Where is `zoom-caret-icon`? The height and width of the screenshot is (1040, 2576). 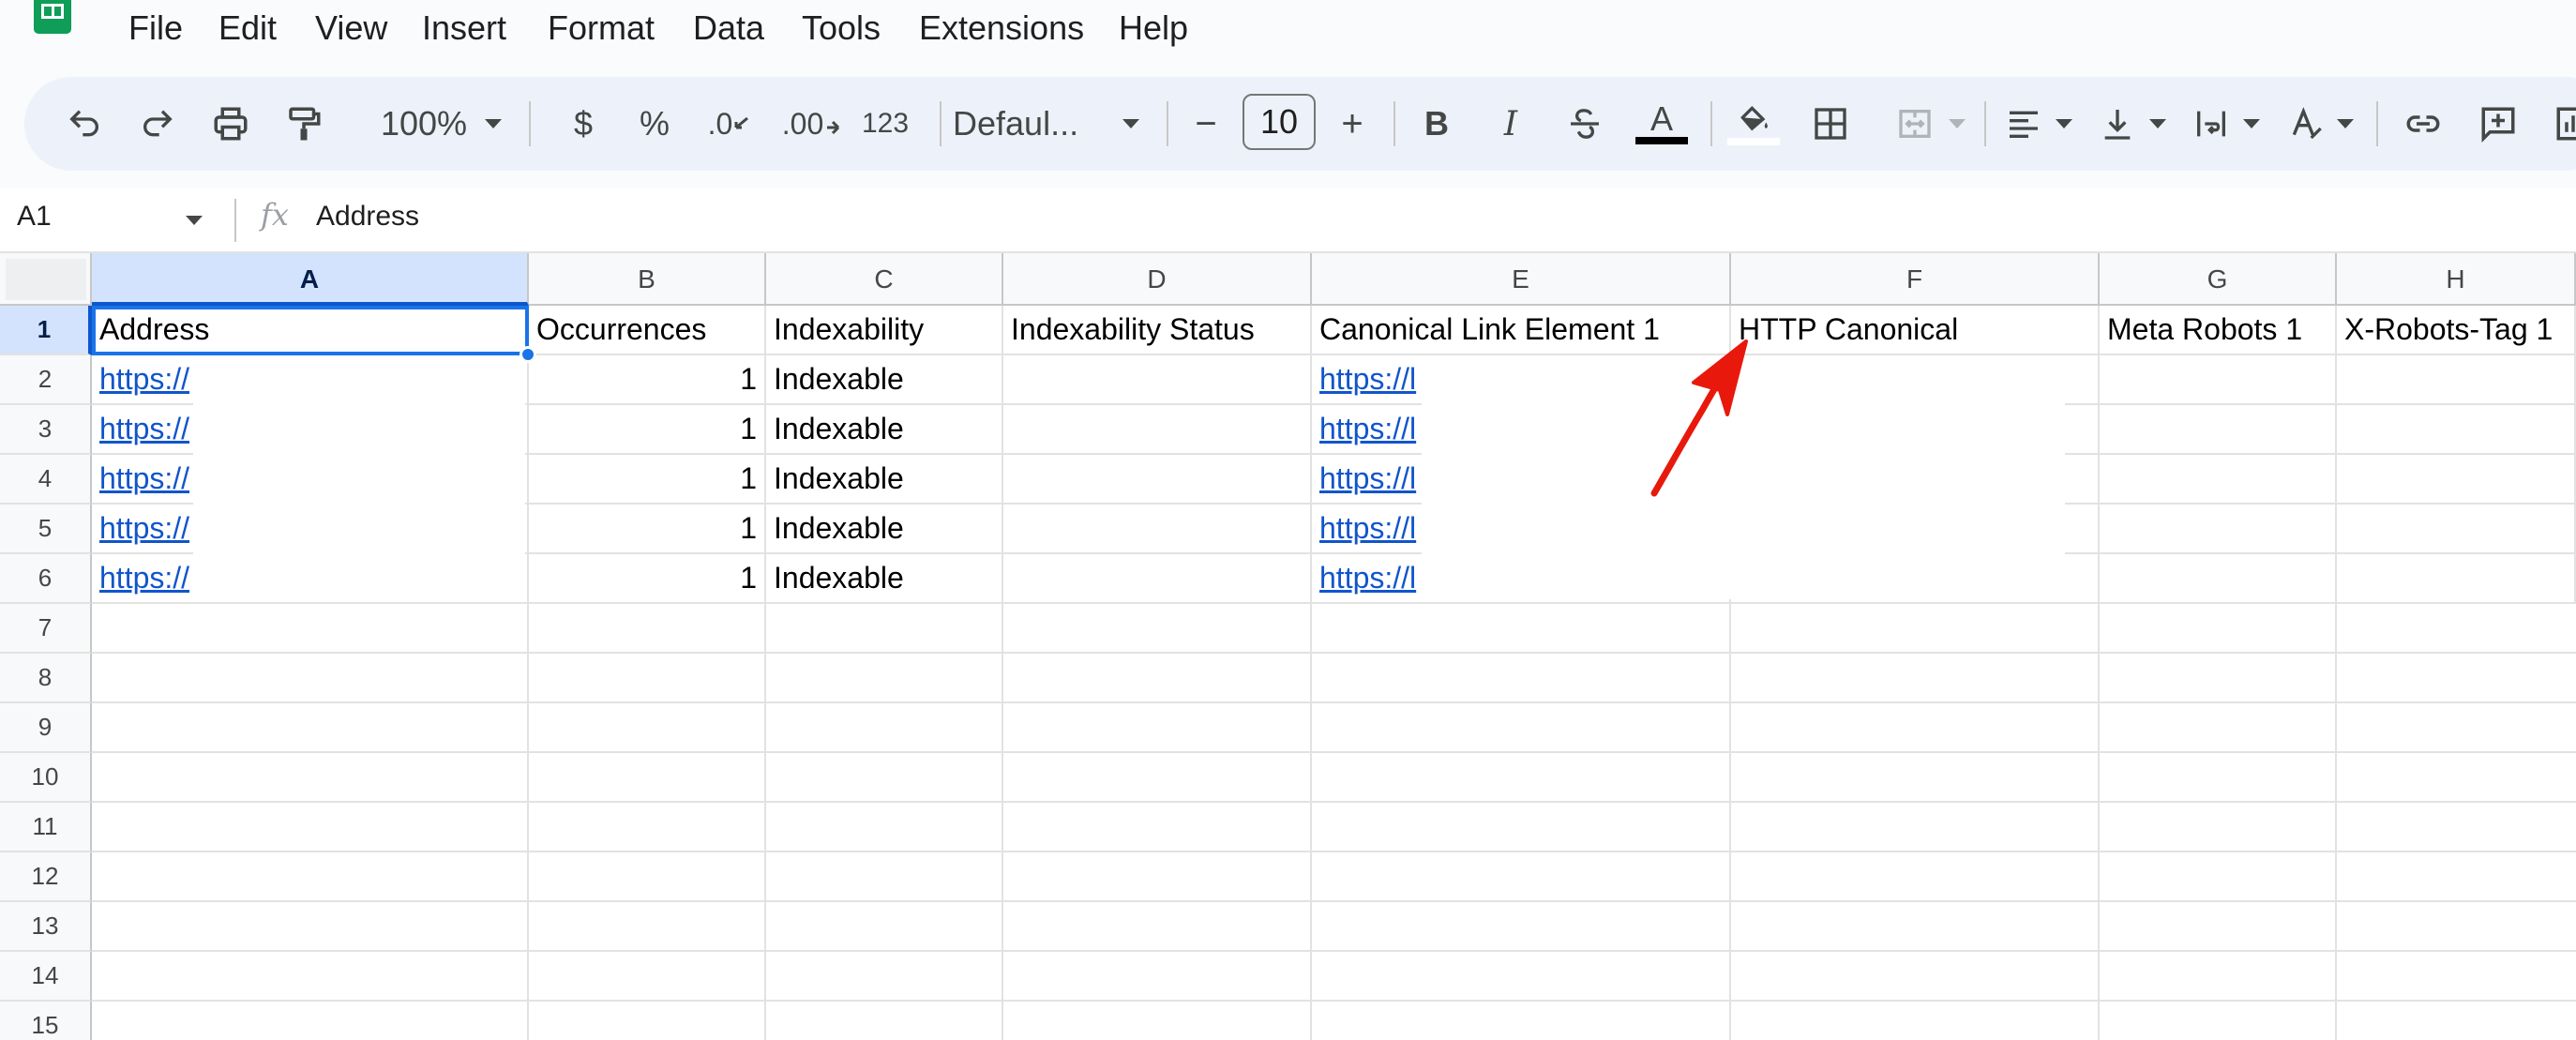 zoom-caret-icon is located at coordinates (493, 124).